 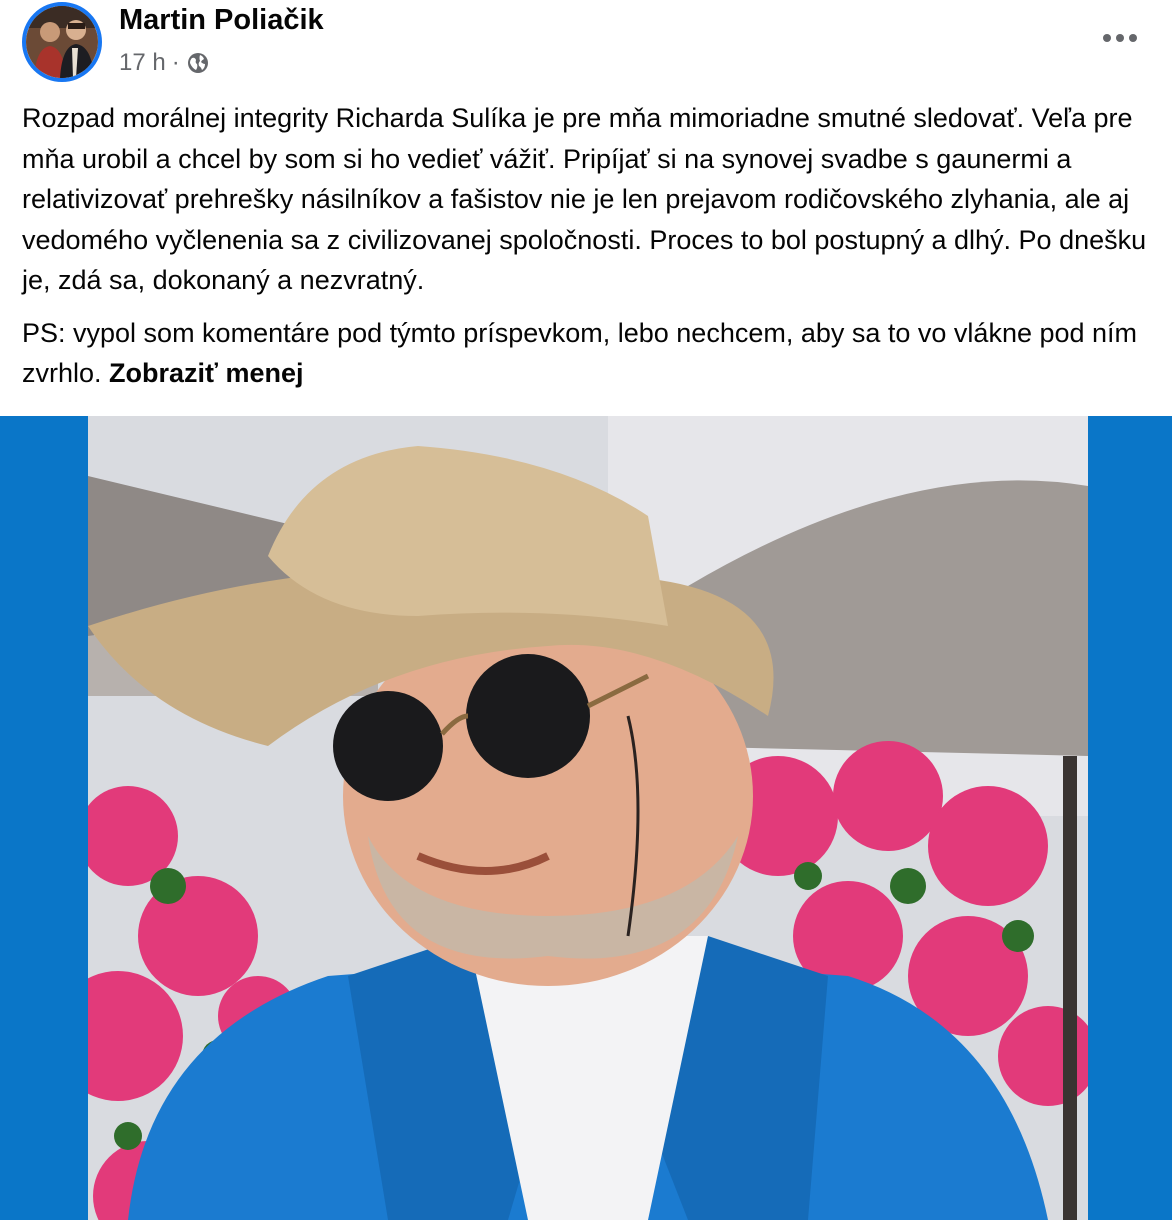 What do you see at coordinates (142, 63) in the screenshot?
I see `post-time: 17 h` at bounding box center [142, 63].